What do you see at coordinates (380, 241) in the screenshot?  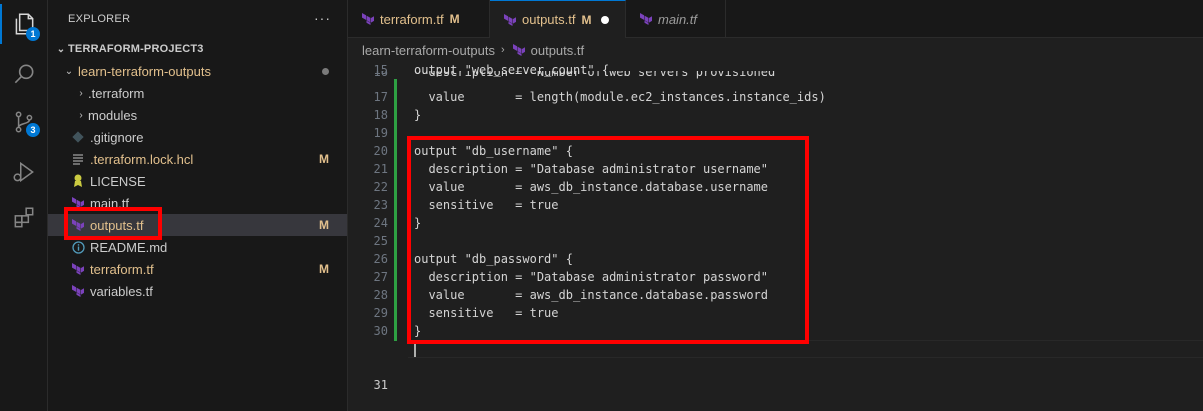 I see `line-number: 25` at bounding box center [380, 241].